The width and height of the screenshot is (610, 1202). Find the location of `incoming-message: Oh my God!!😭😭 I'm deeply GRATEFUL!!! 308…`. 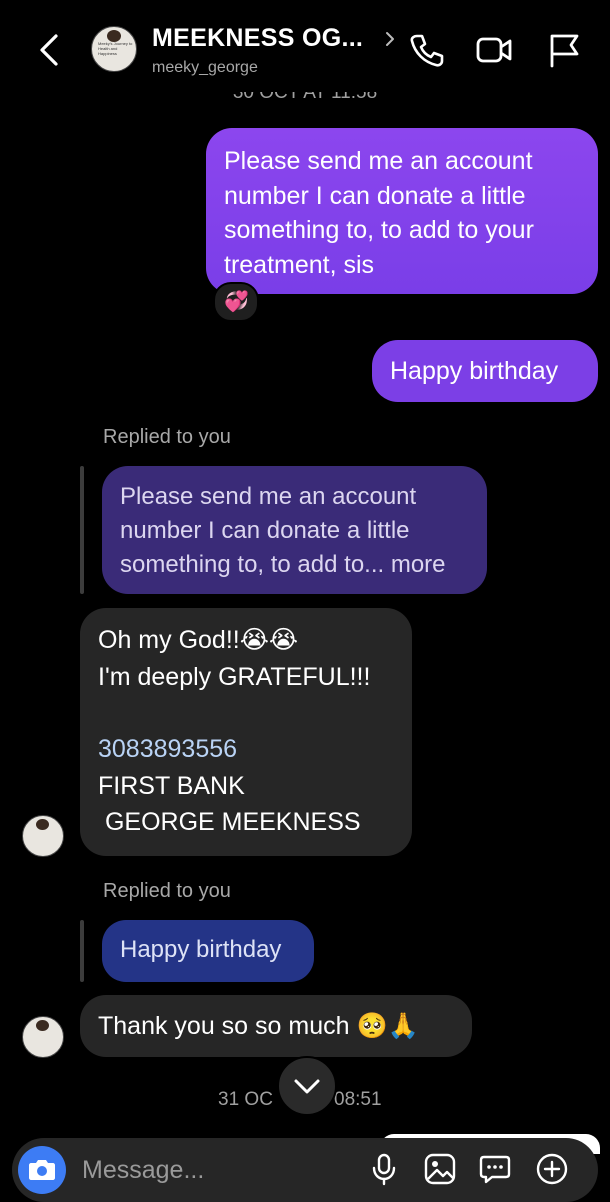

incoming-message: Oh my God!!😭😭 I'm deeply GRATEFUL!!! 308… is located at coordinates (246, 732).